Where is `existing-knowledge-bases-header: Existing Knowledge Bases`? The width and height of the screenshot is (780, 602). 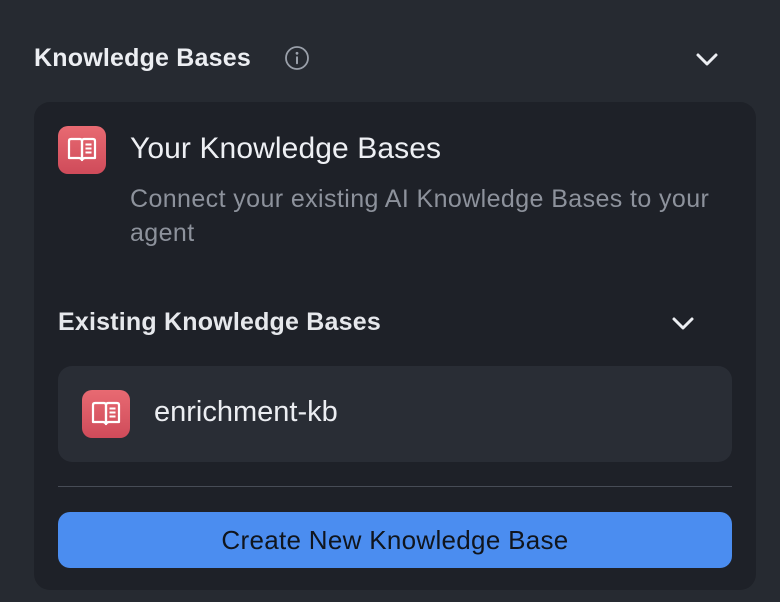 existing-knowledge-bases-header: Existing Knowledge Bases is located at coordinates (383, 323).